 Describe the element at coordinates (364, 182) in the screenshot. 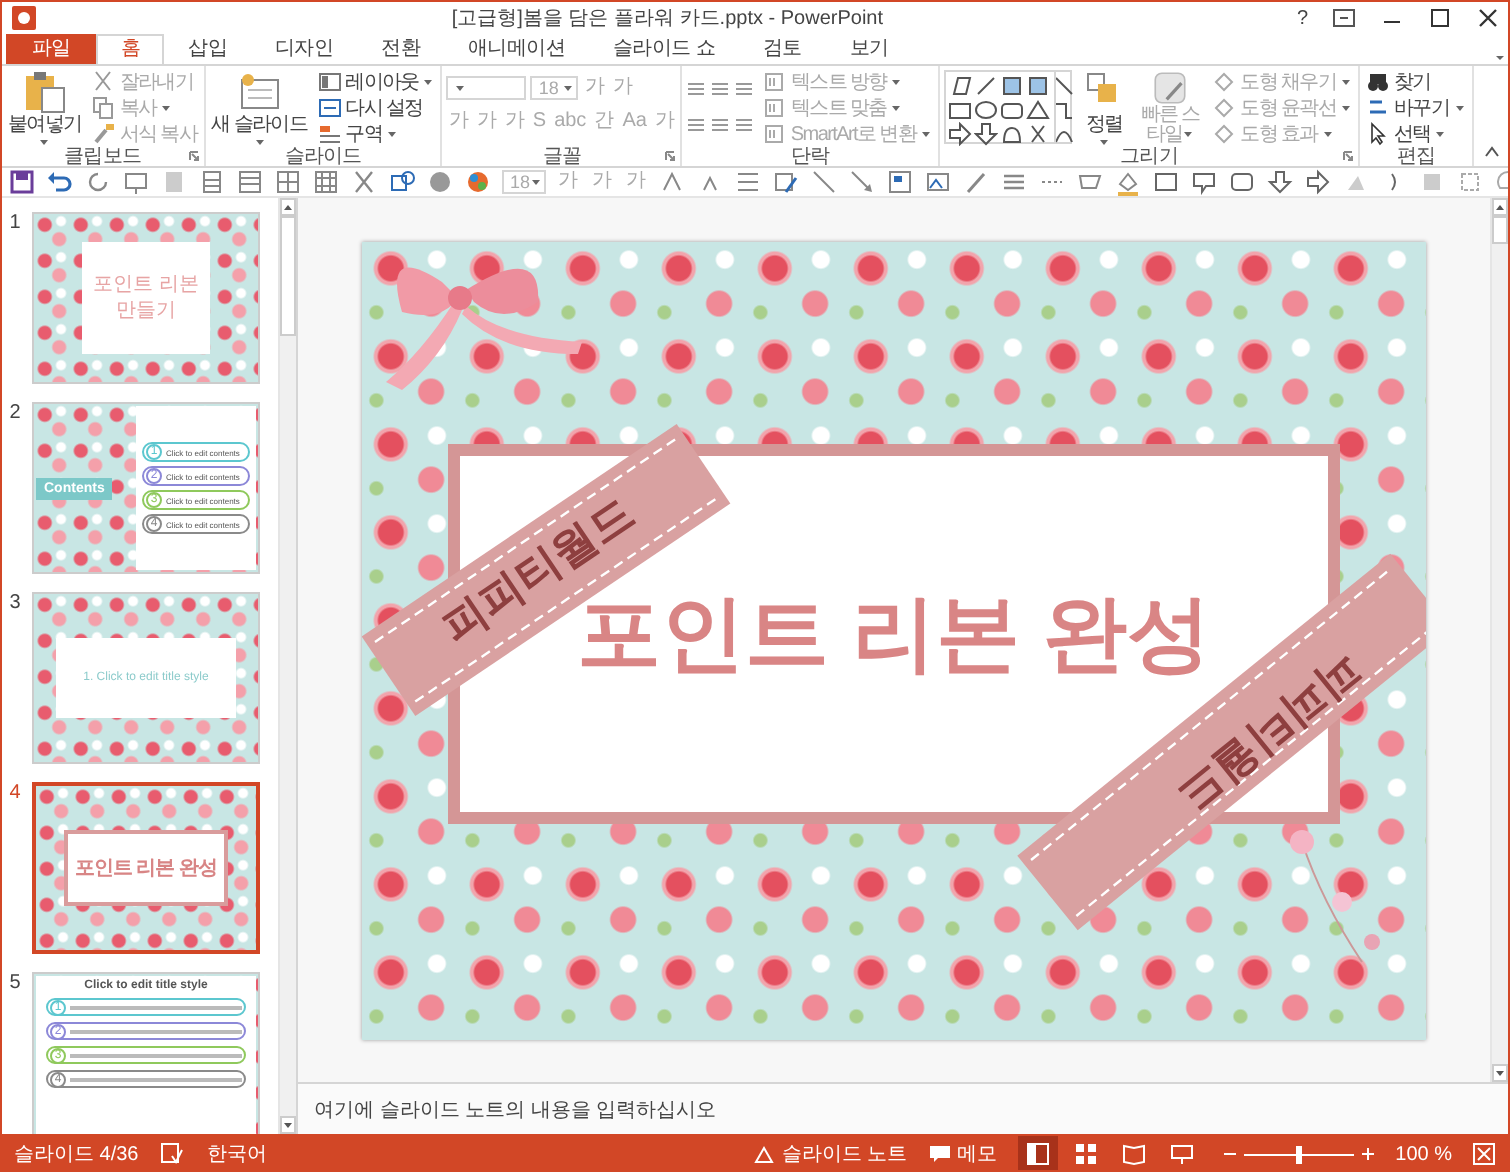

I see `scissors-icon` at that location.